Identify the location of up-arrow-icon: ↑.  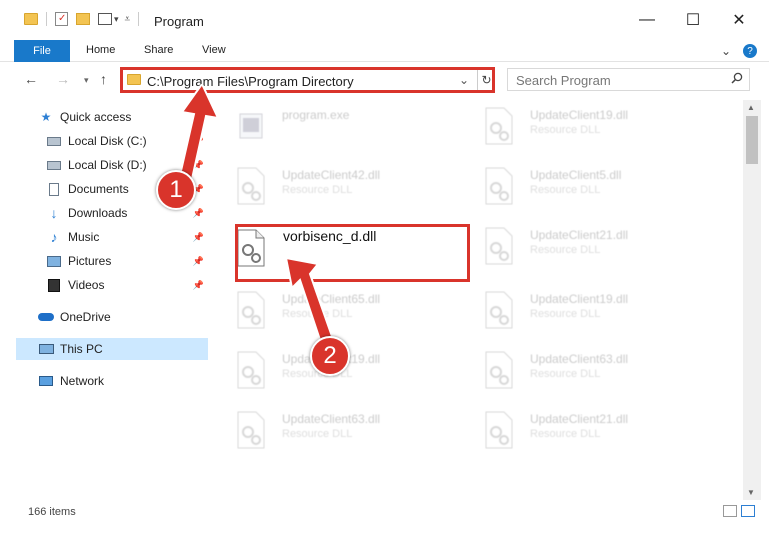
(103, 79).